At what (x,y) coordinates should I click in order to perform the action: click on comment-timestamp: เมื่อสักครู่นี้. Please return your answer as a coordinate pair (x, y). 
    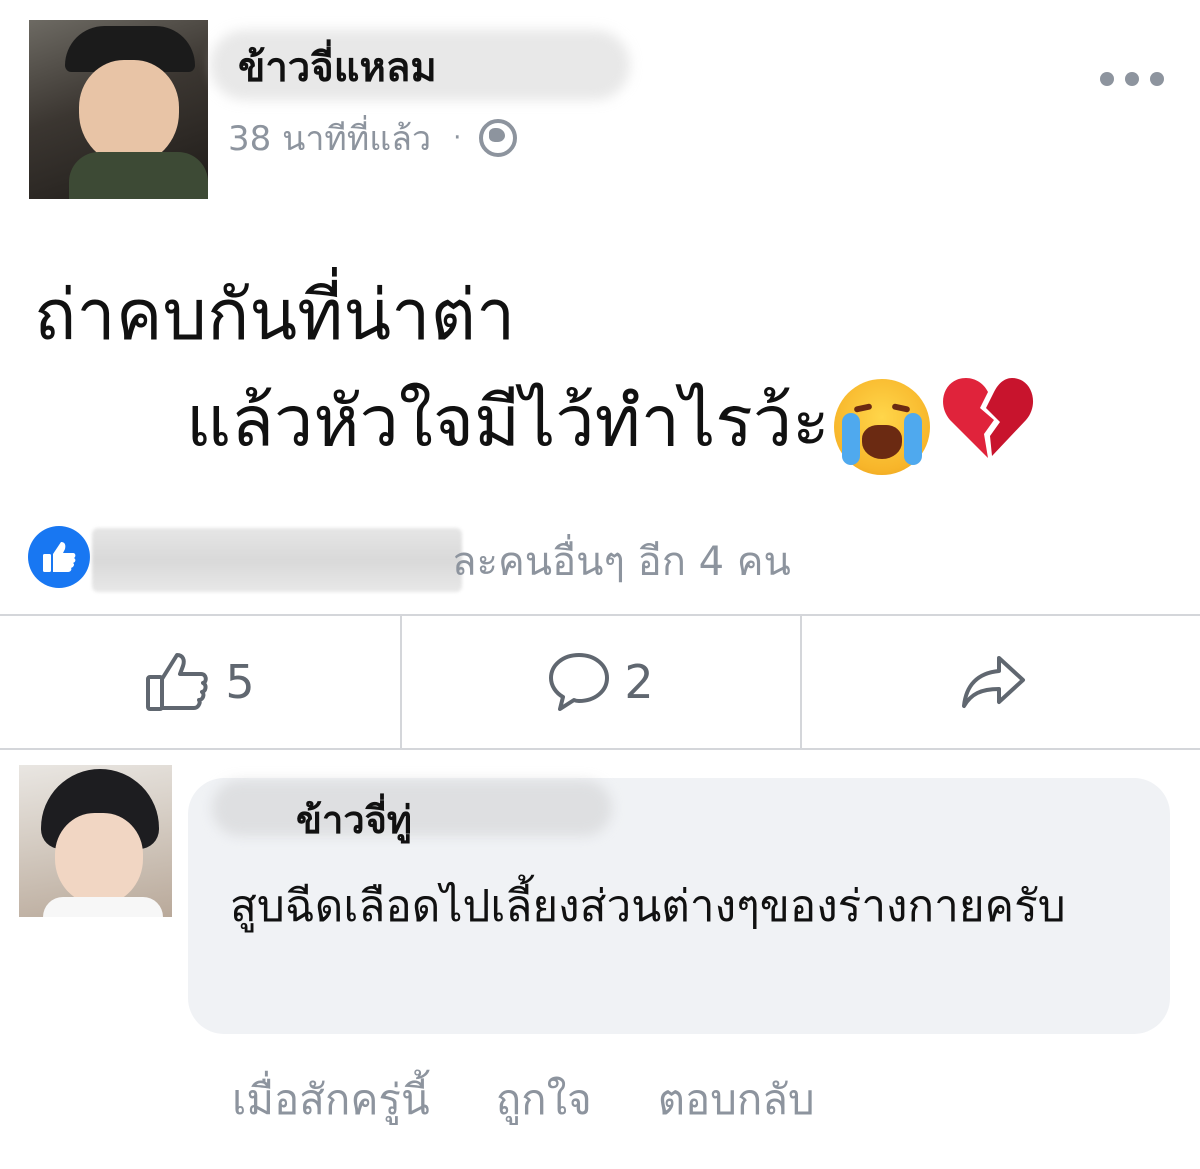
    Looking at the image, I should click on (331, 1100).